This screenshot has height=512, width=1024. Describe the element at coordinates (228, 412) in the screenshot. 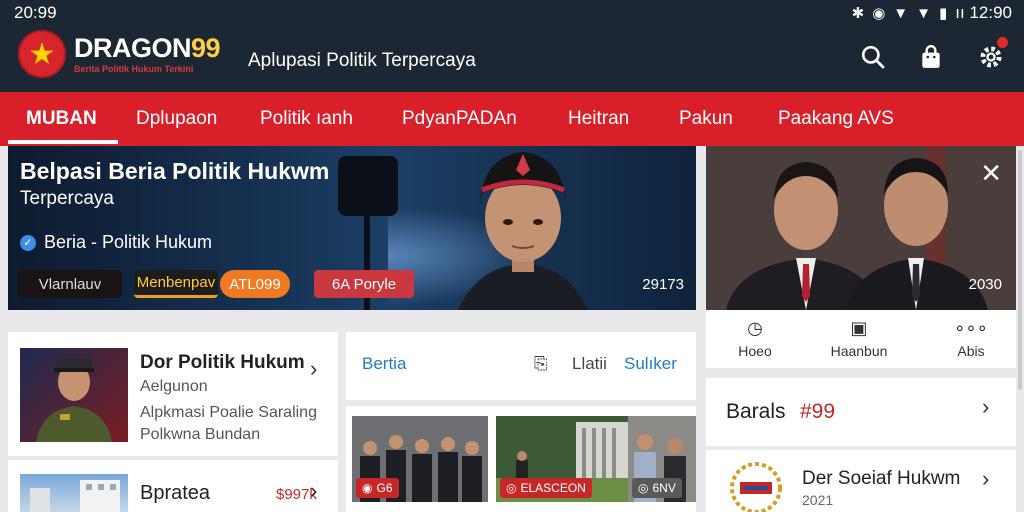

I see `list-item-line2: Alpkmasi Poalie Saraling` at that location.